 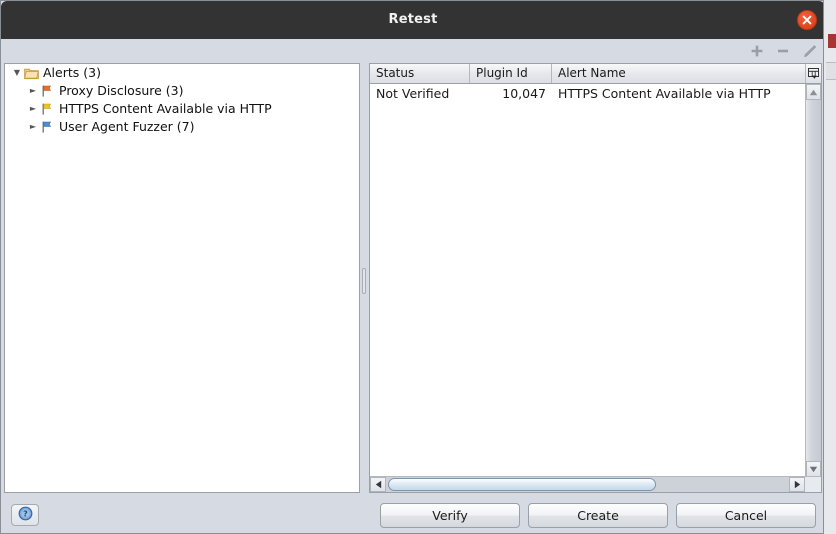 I want to click on folder-icon, so click(x=31, y=73).